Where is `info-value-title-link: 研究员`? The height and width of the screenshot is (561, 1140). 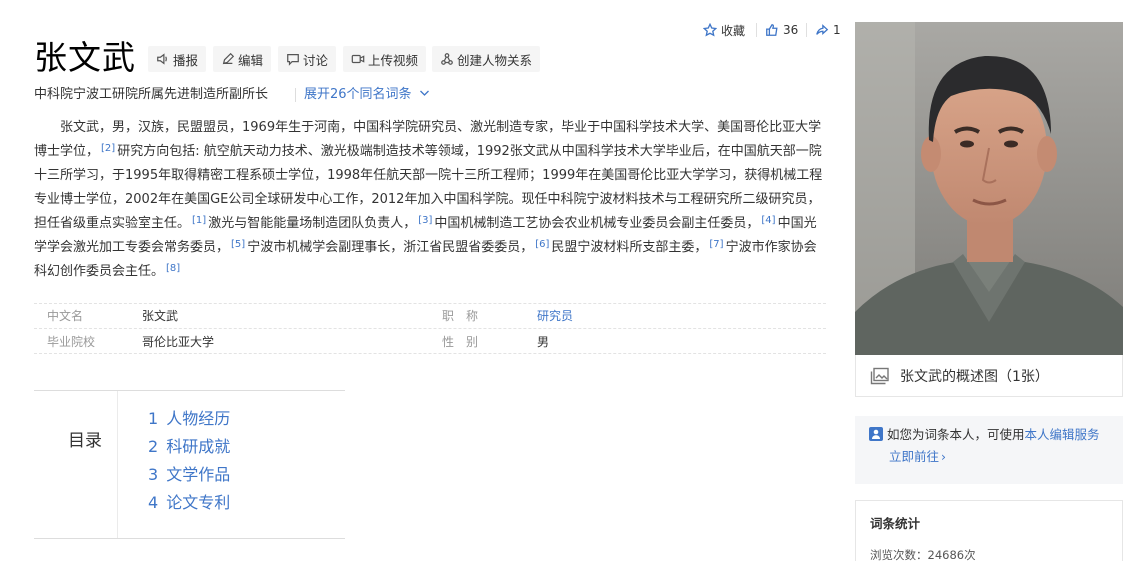 info-value-title-link: 研究员 is located at coordinates (555, 316).